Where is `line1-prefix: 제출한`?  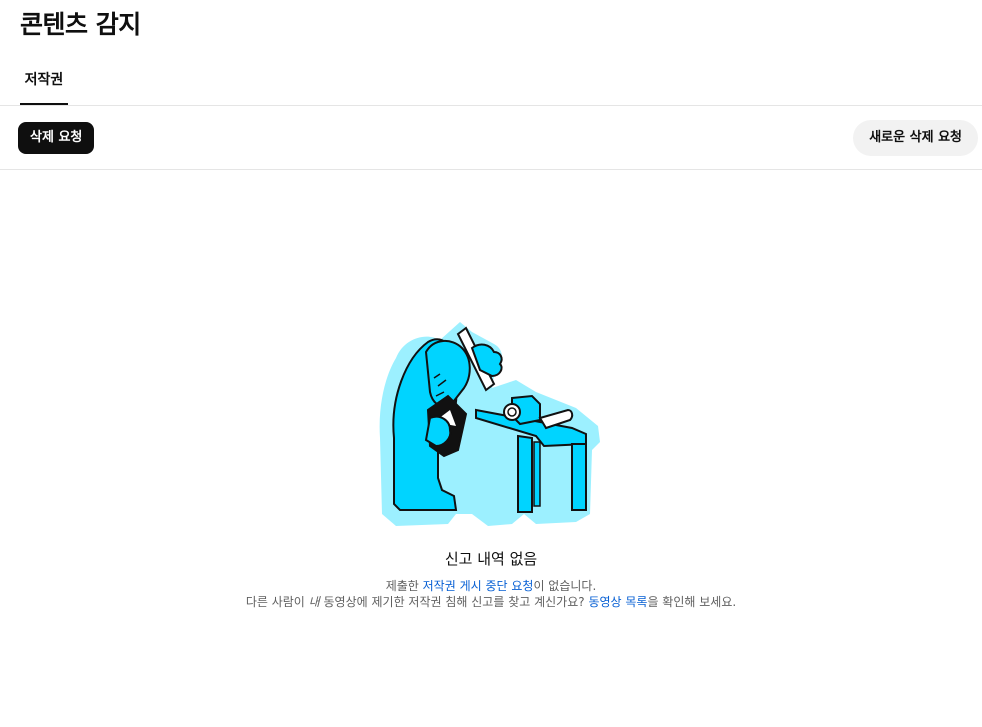
line1-prefix: 제출한 is located at coordinates (404, 586).